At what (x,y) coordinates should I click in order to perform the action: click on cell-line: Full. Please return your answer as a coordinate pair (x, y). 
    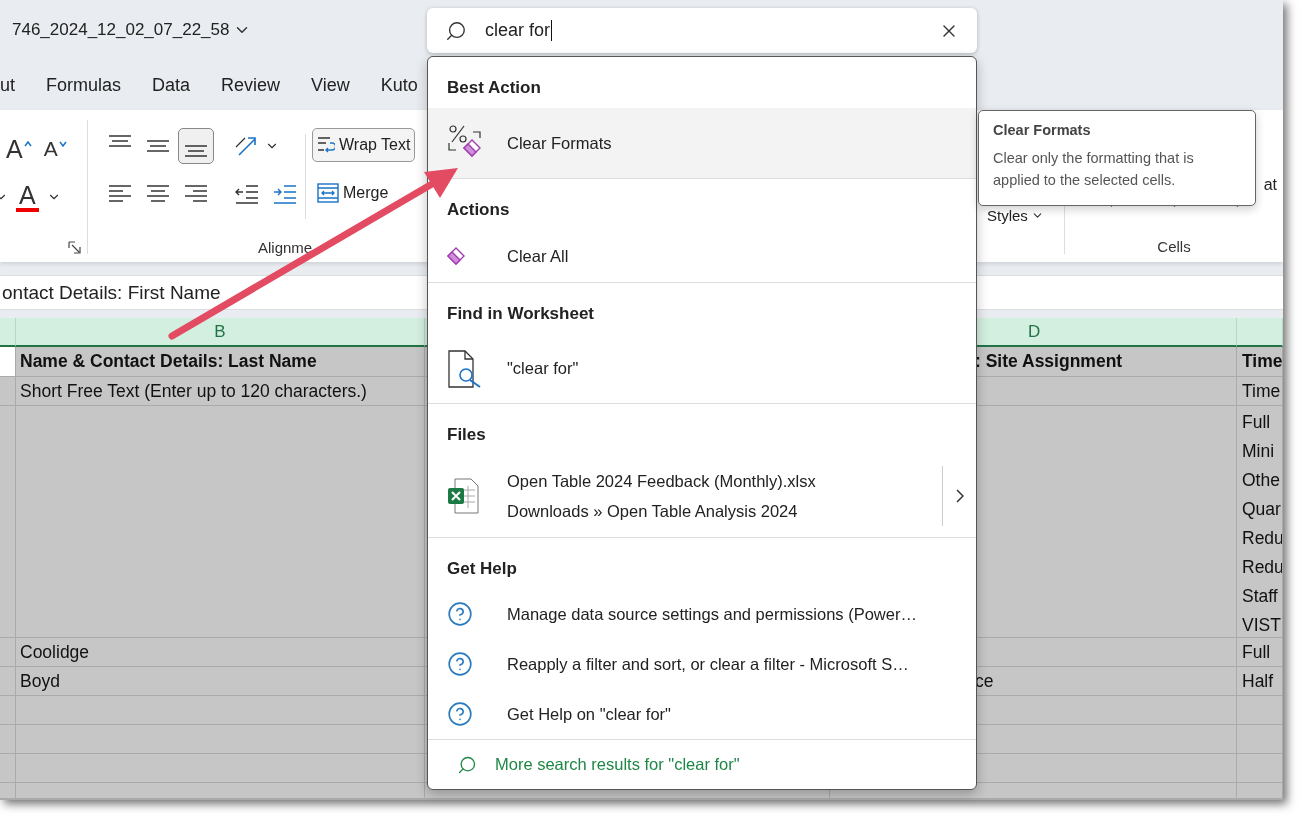
    Looking at the image, I should click on (1257, 422).